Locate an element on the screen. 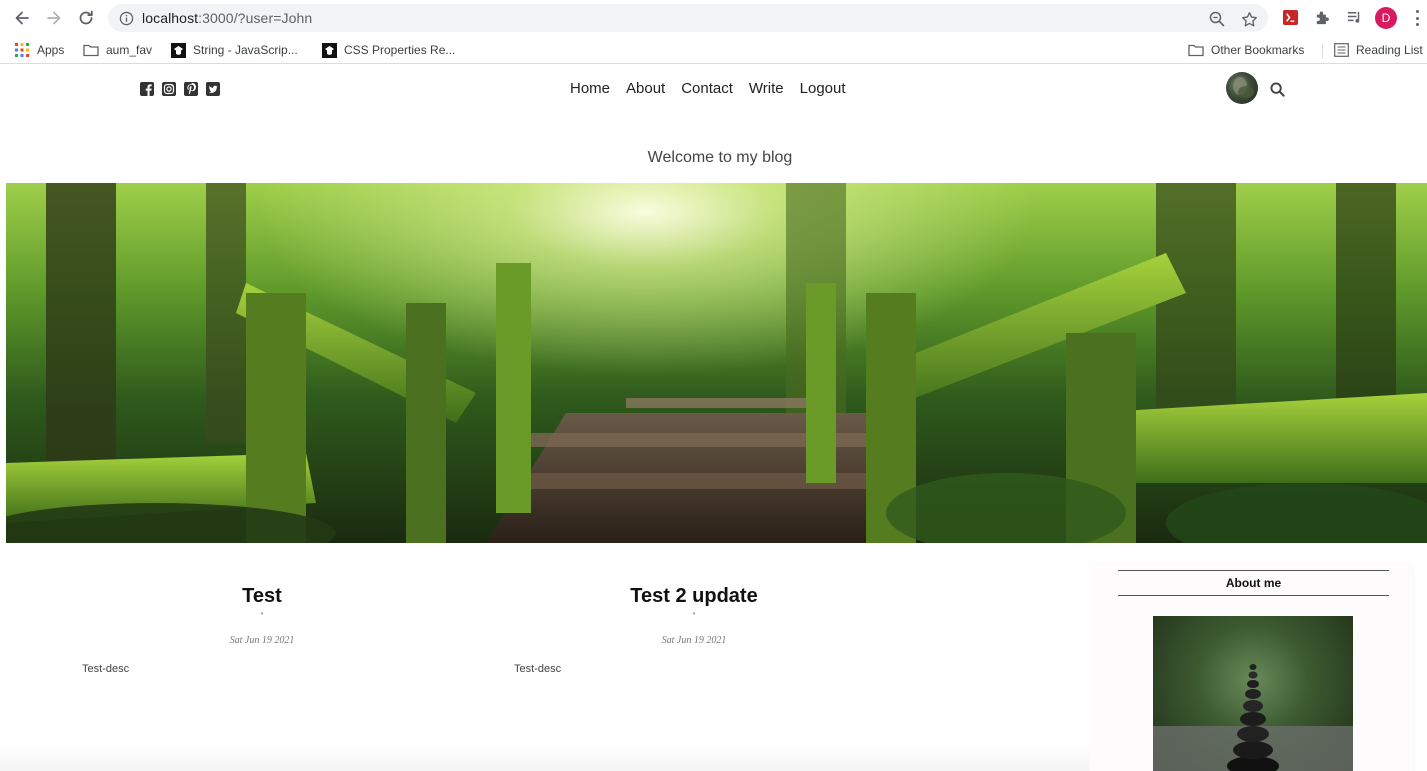 The height and width of the screenshot is (771, 1427). back-arrow-icon is located at coordinates (22, 18).